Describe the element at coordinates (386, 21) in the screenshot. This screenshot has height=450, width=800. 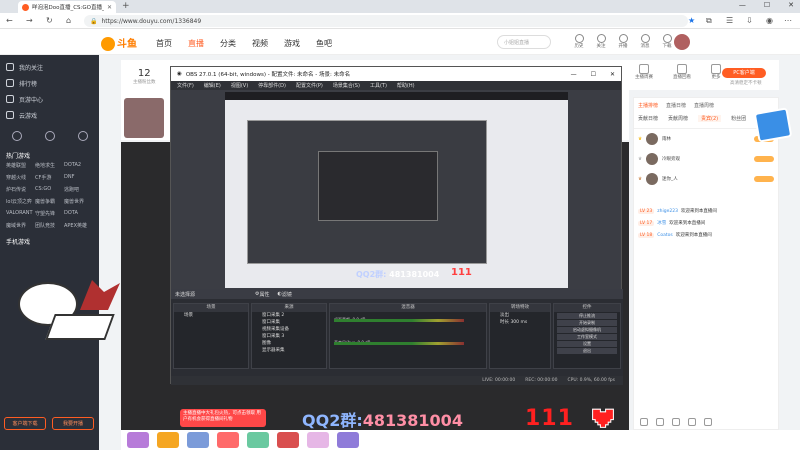
I see `url-field: 🔒 https://www.douyu.com/1336849` at that location.